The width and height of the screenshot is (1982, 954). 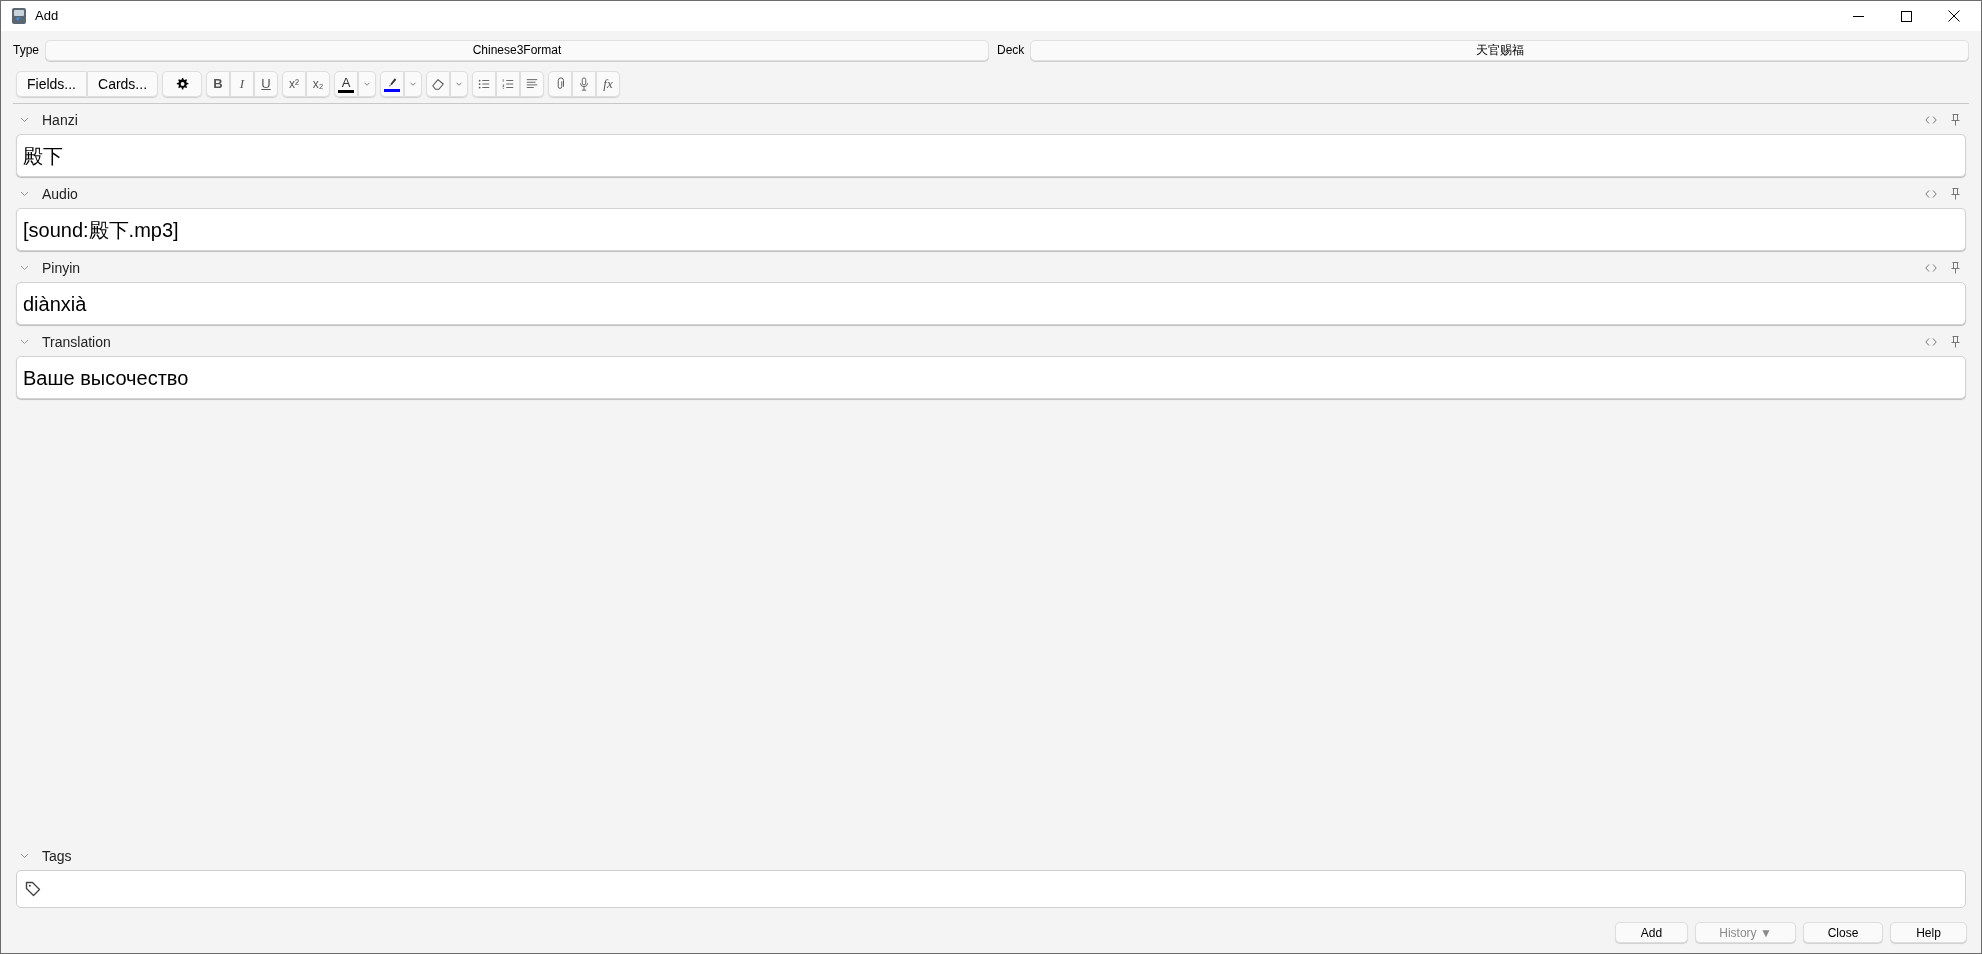 I want to click on help-button: Help, so click(x=1928, y=932).